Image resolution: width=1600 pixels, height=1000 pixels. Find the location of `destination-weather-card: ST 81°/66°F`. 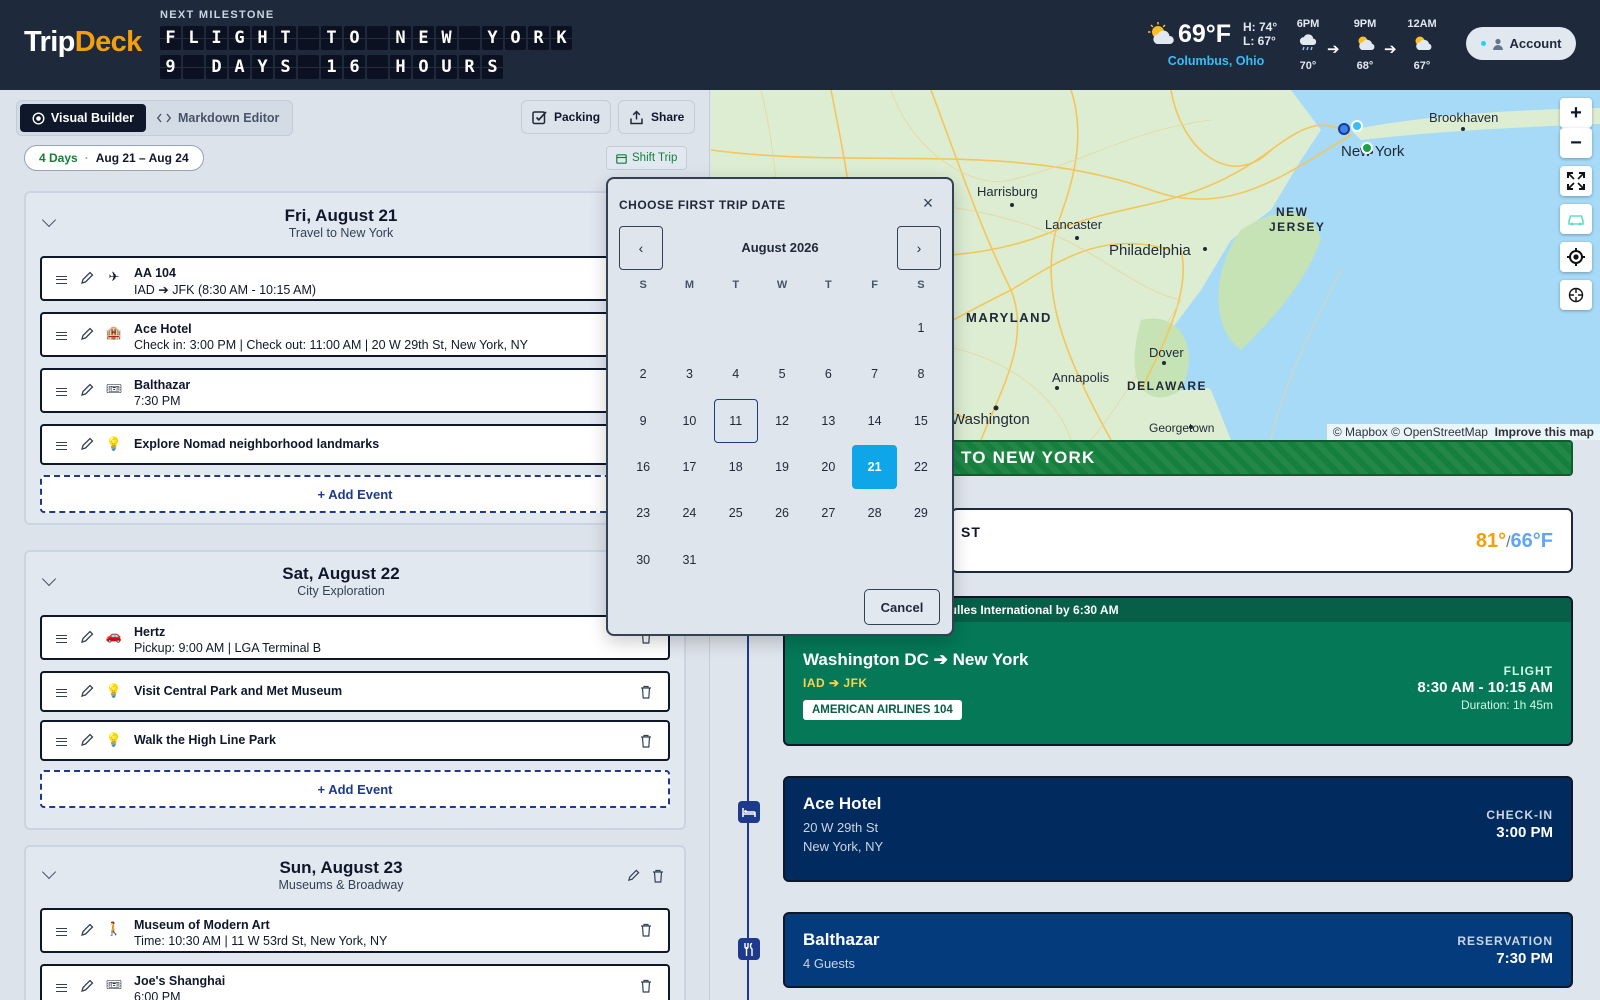

destination-weather-card: ST 81°/66°F is located at coordinates (1262, 540).